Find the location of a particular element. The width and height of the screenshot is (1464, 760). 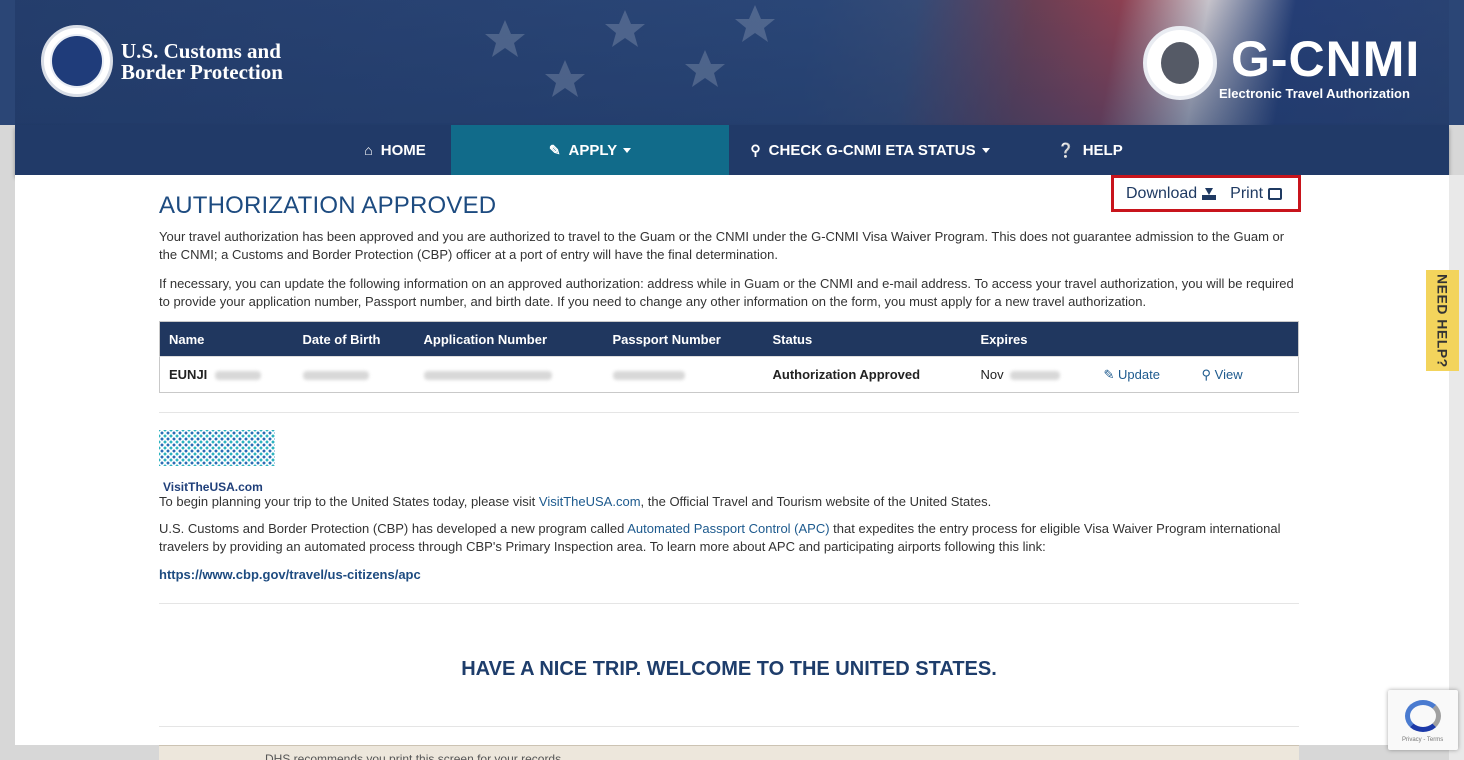

dhs-seal-logo is located at coordinates (77, 61).